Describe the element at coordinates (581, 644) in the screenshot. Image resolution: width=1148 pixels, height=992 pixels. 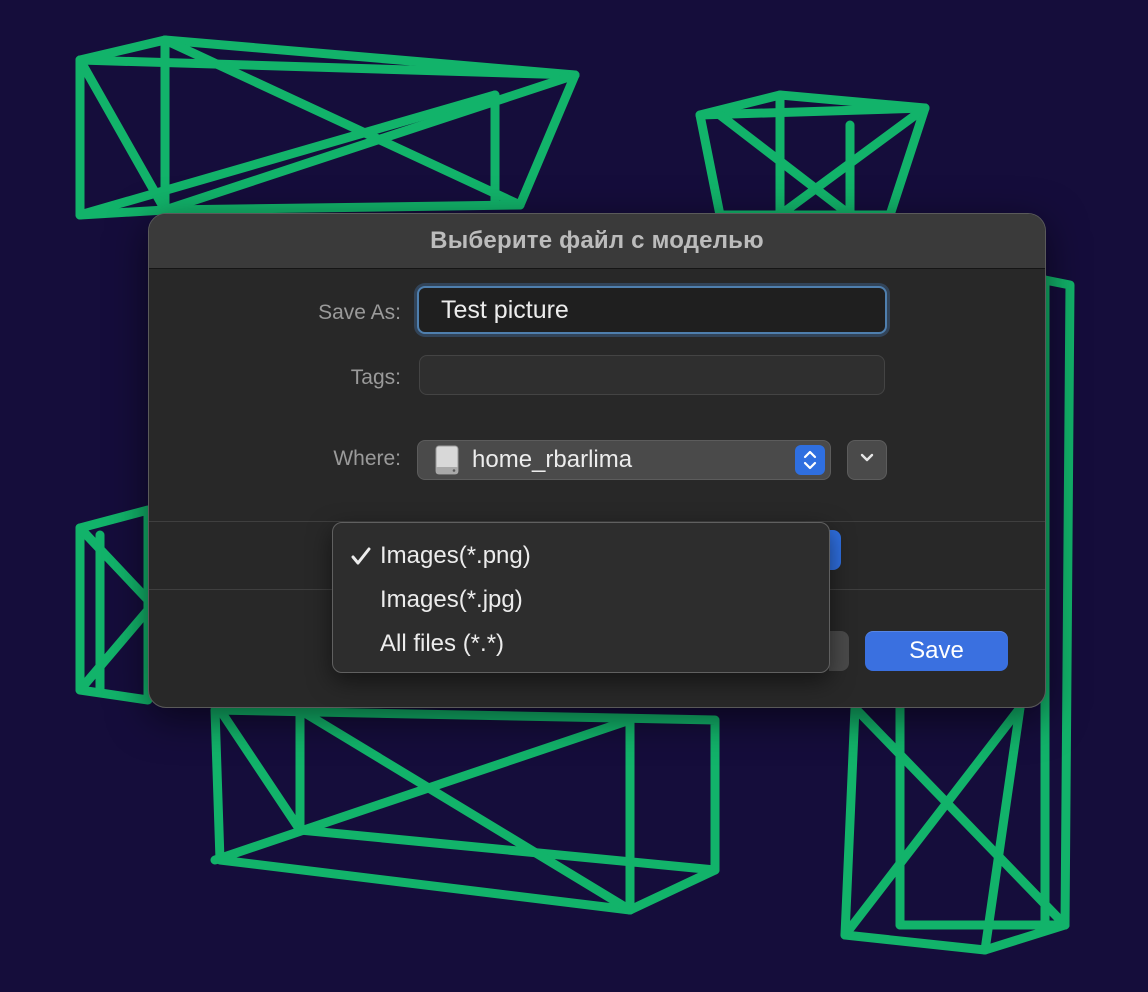
I see `menu-item-all-files: All files (*.*)` at that location.